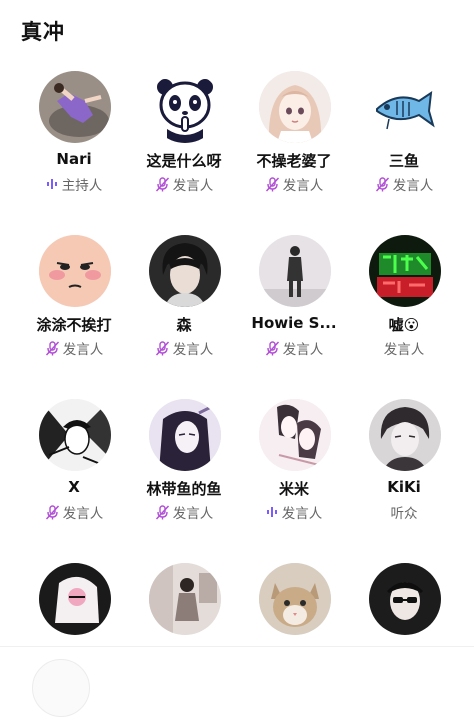  Describe the element at coordinates (74, 159) in the screenshot. I see `member-name: Nari` at that location.